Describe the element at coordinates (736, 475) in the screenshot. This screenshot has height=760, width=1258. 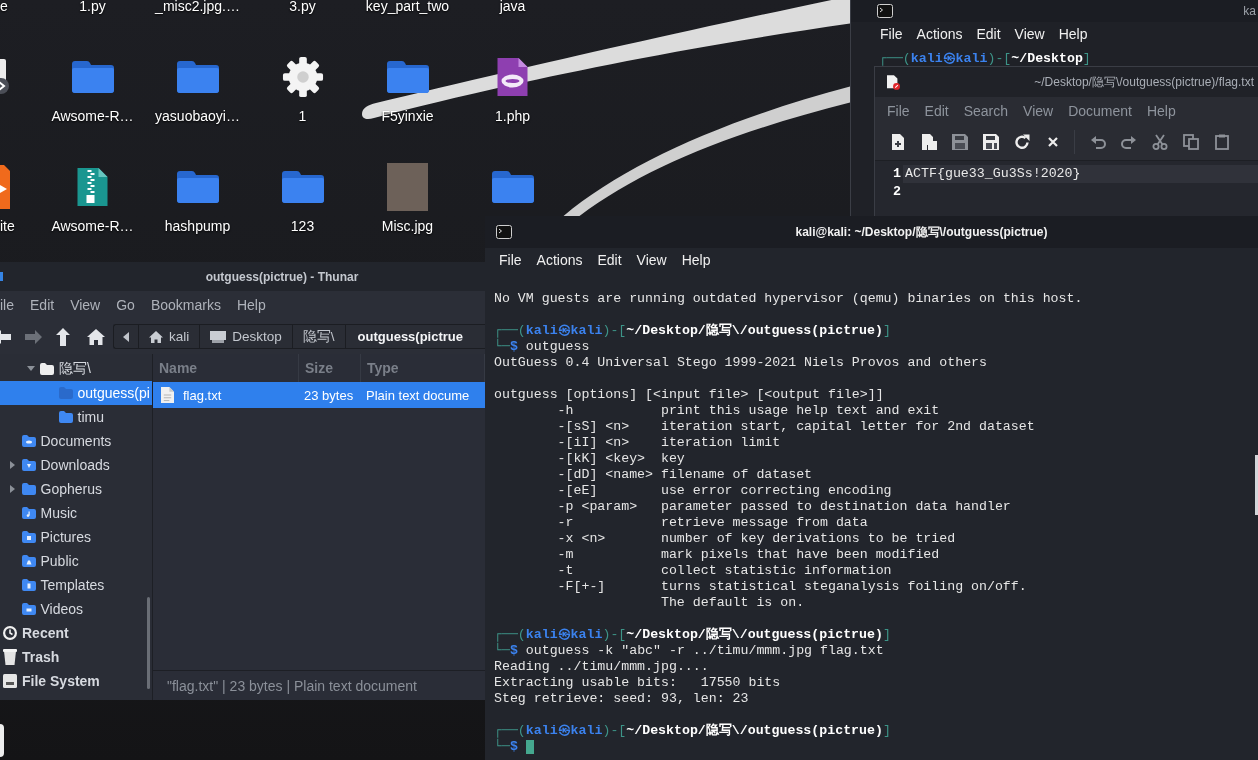
I see `option-description: filename of dataset` at that location.